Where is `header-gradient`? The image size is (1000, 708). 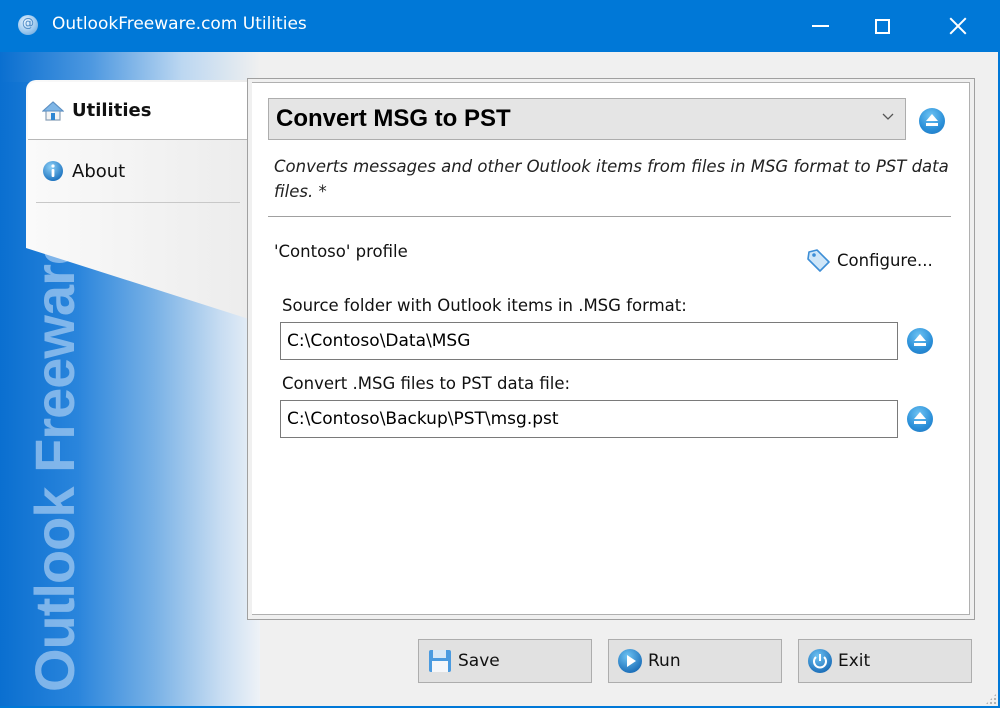 header-gradient is located at coordinates (130, 67).